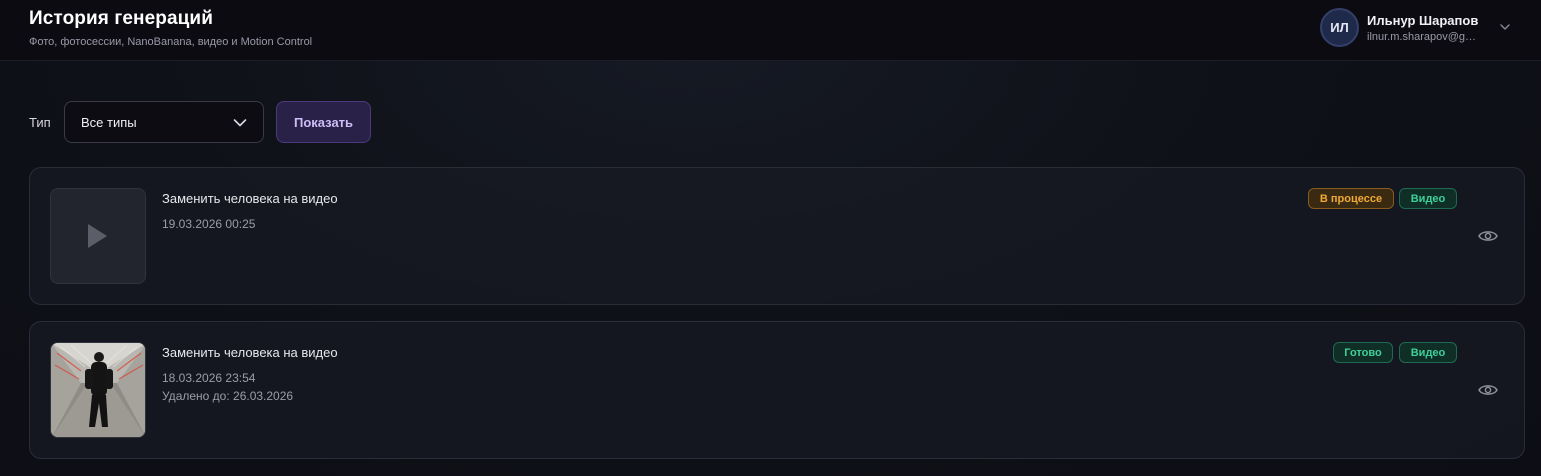 This screenshot has width=1541, height=476. What do you see at coordinates (209, 378) in the screenshot?
I see `card-date: 18.03.2026 23:54` at bounding box center [209, 378].